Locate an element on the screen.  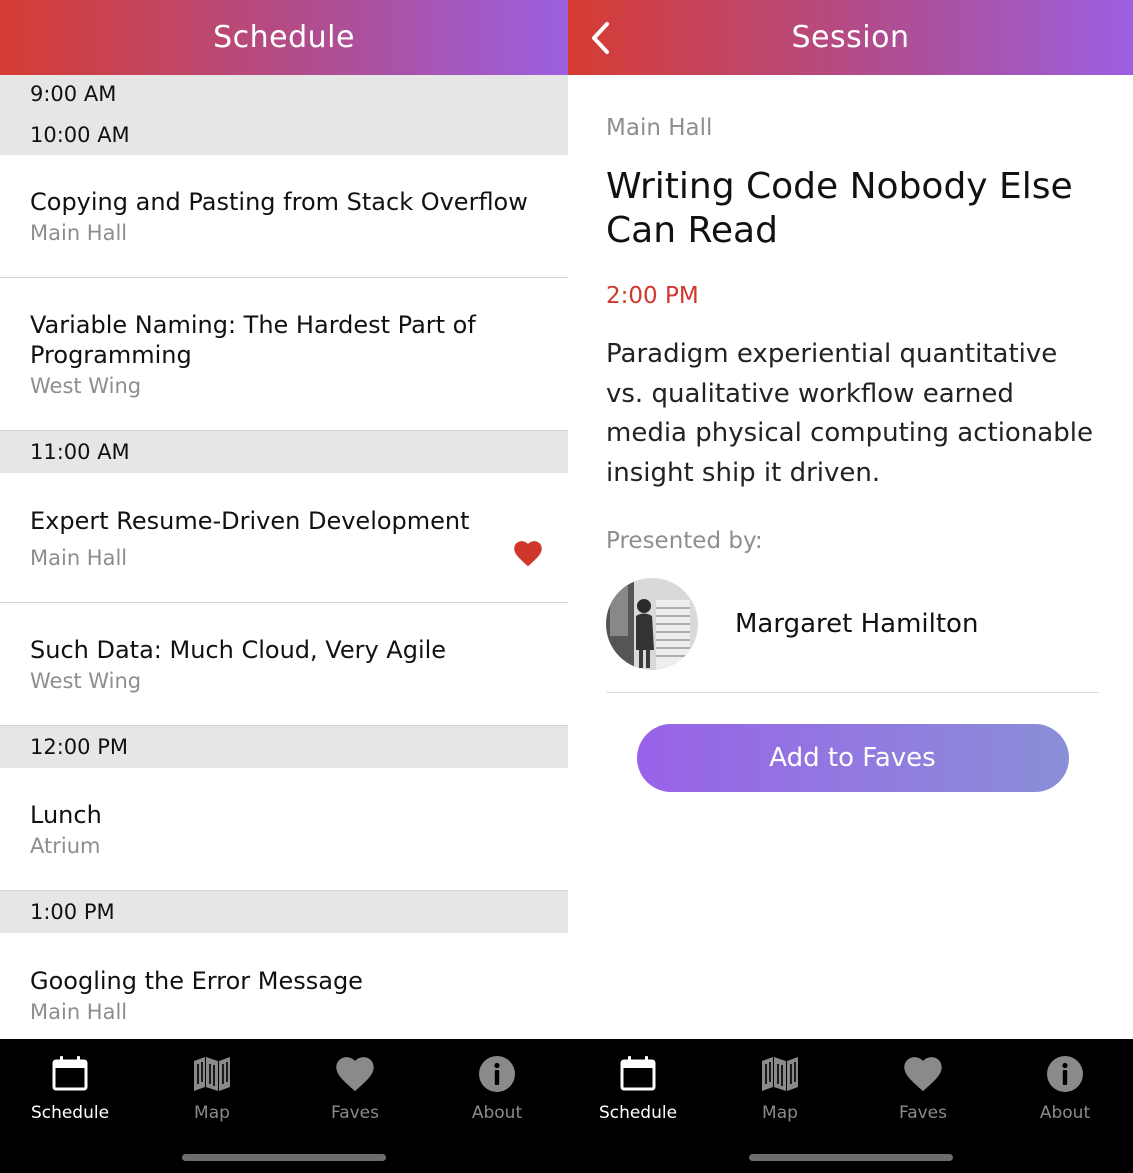
chevron-left-icon is located at coordinates (600, 38).